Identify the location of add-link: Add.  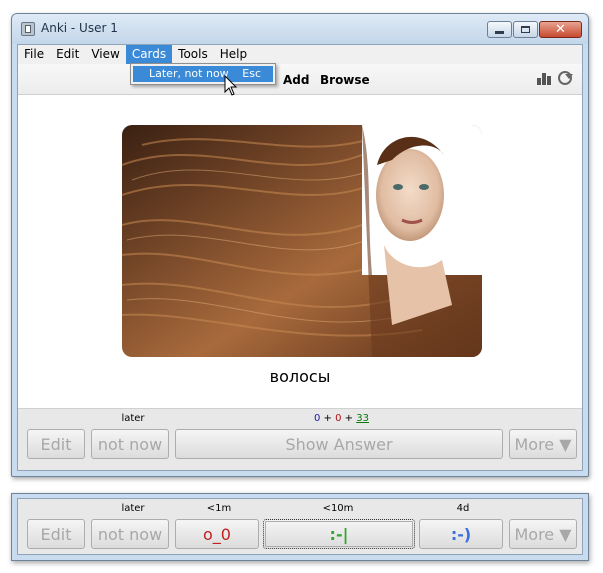
(296, 80).